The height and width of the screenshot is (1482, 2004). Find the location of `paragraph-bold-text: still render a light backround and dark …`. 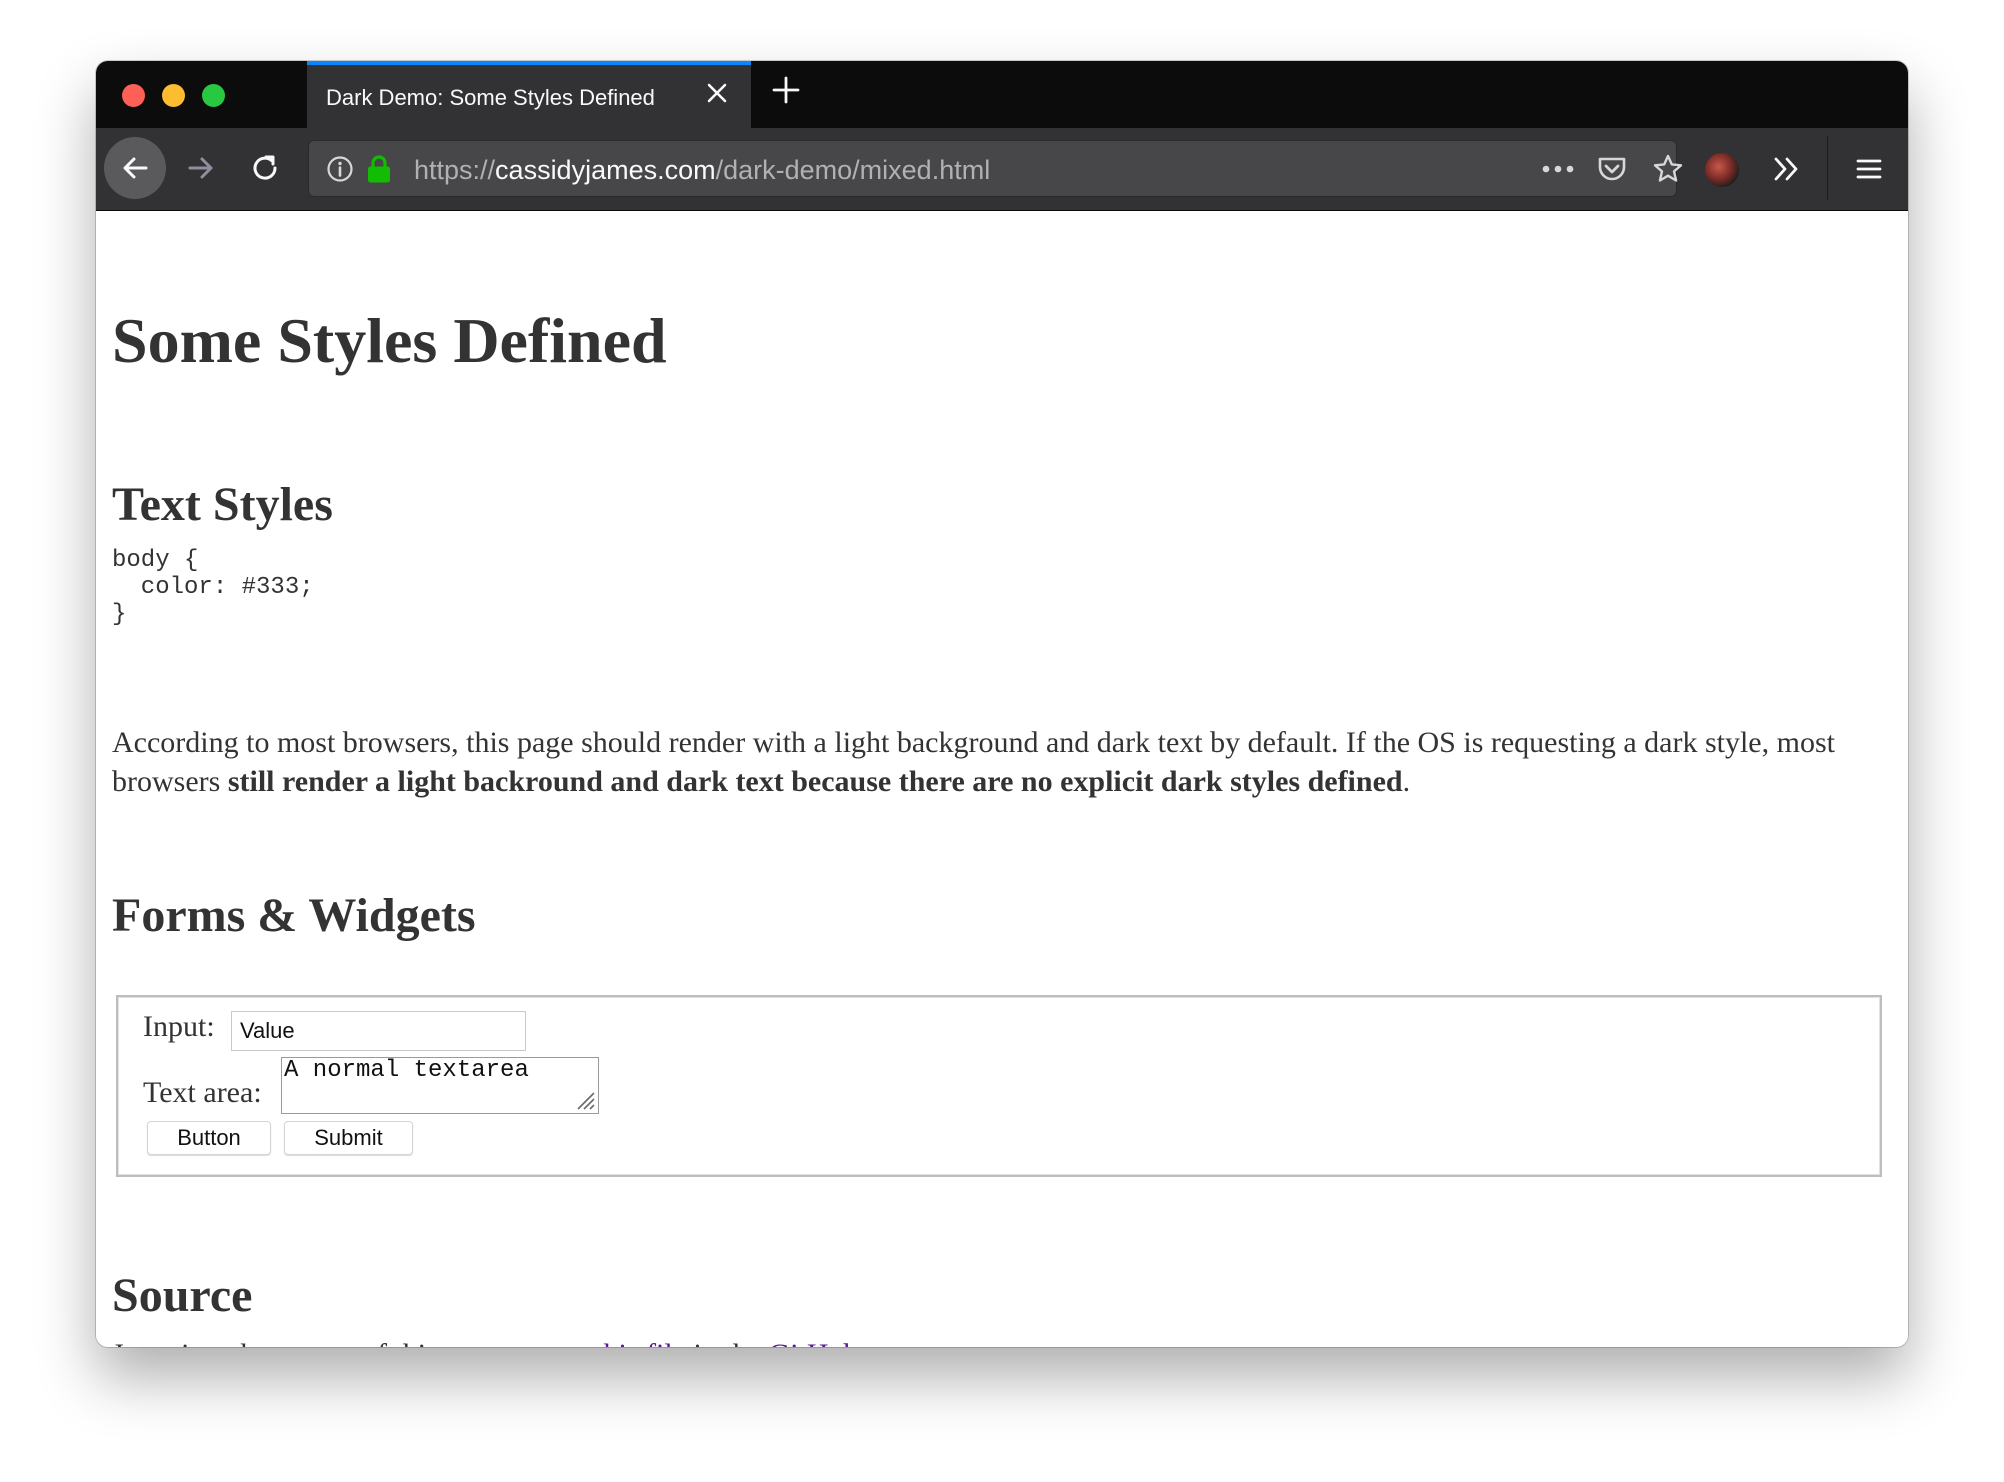

paragraph-bold-text: still render a light backround and dark … is located at coordinates (815, 781).